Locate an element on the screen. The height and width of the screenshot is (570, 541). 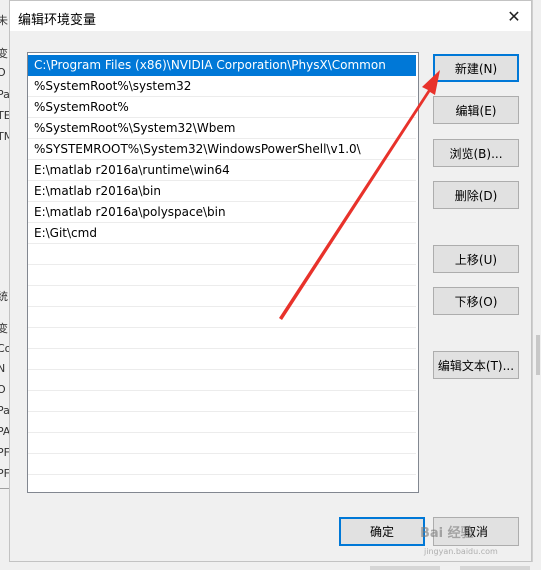
titlebar: 编辑环境变量 ✕ is located at coordinates (270, 16).